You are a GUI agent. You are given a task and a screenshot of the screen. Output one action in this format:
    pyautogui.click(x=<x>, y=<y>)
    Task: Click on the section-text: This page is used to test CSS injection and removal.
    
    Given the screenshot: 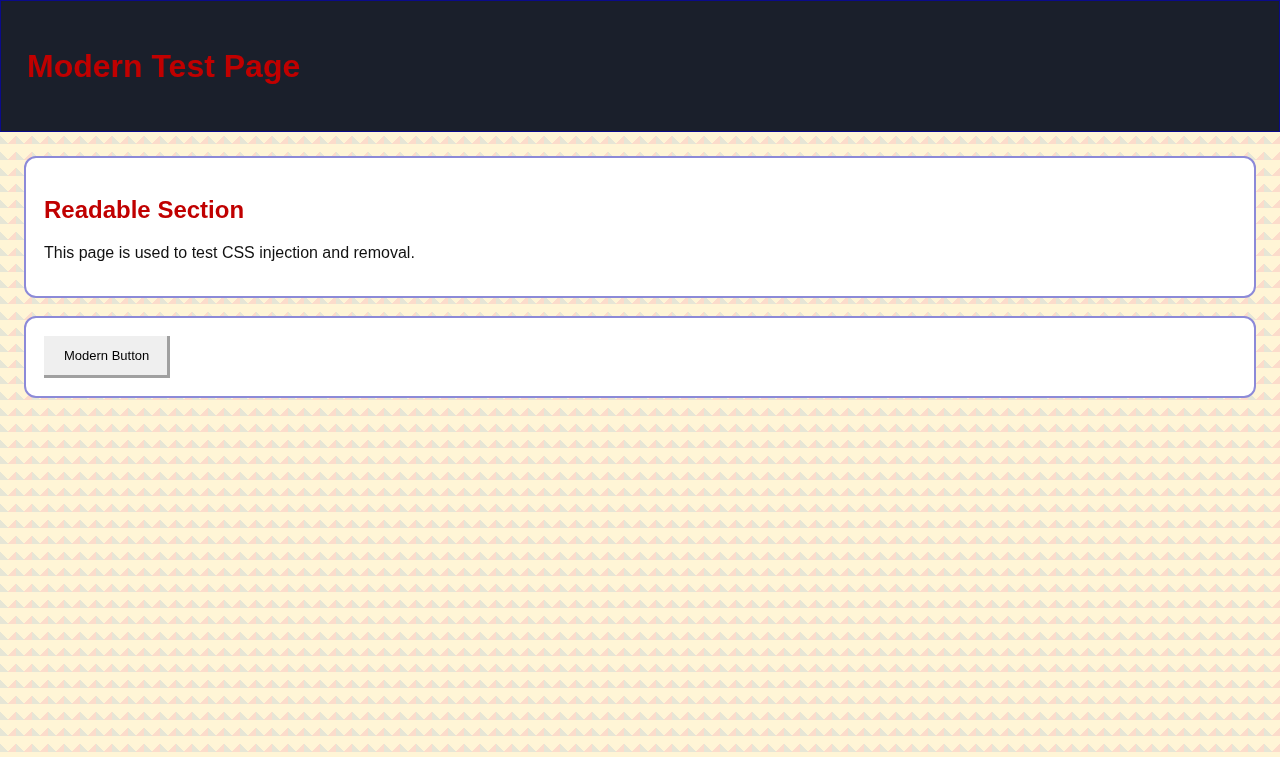 What is the action you would take?
    pyautogui.click(x=230, y=252)
    